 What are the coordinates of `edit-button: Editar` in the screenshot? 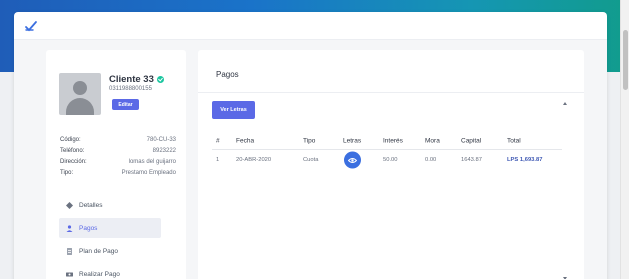 It's located at (125, 104).